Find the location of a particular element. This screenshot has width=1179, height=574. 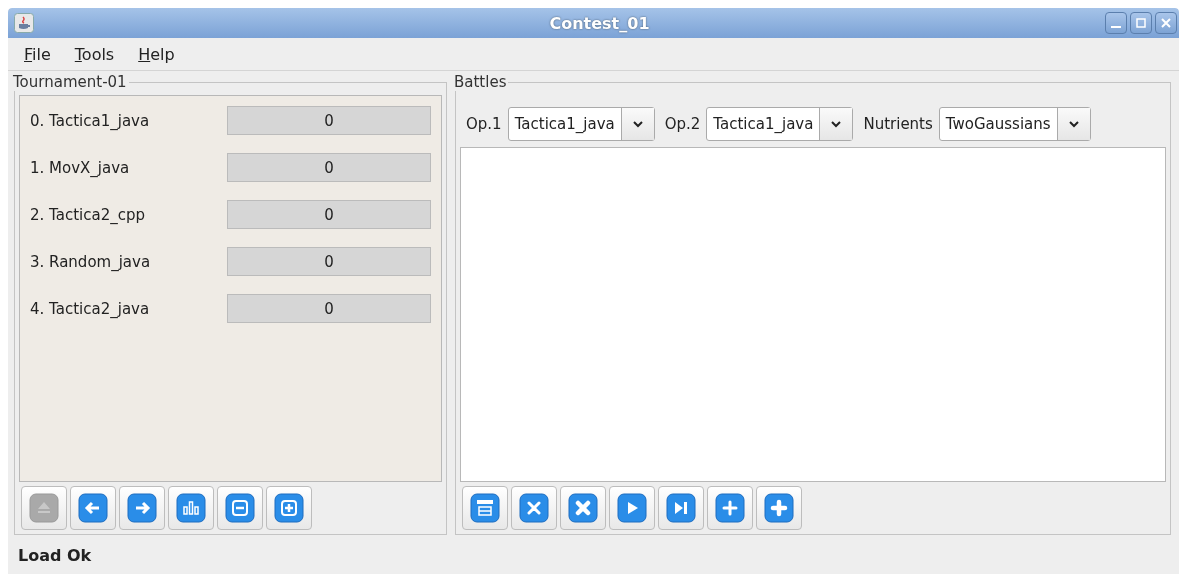

contestant-name: 0. Tactica1_java is located at coordinates (90, 120).